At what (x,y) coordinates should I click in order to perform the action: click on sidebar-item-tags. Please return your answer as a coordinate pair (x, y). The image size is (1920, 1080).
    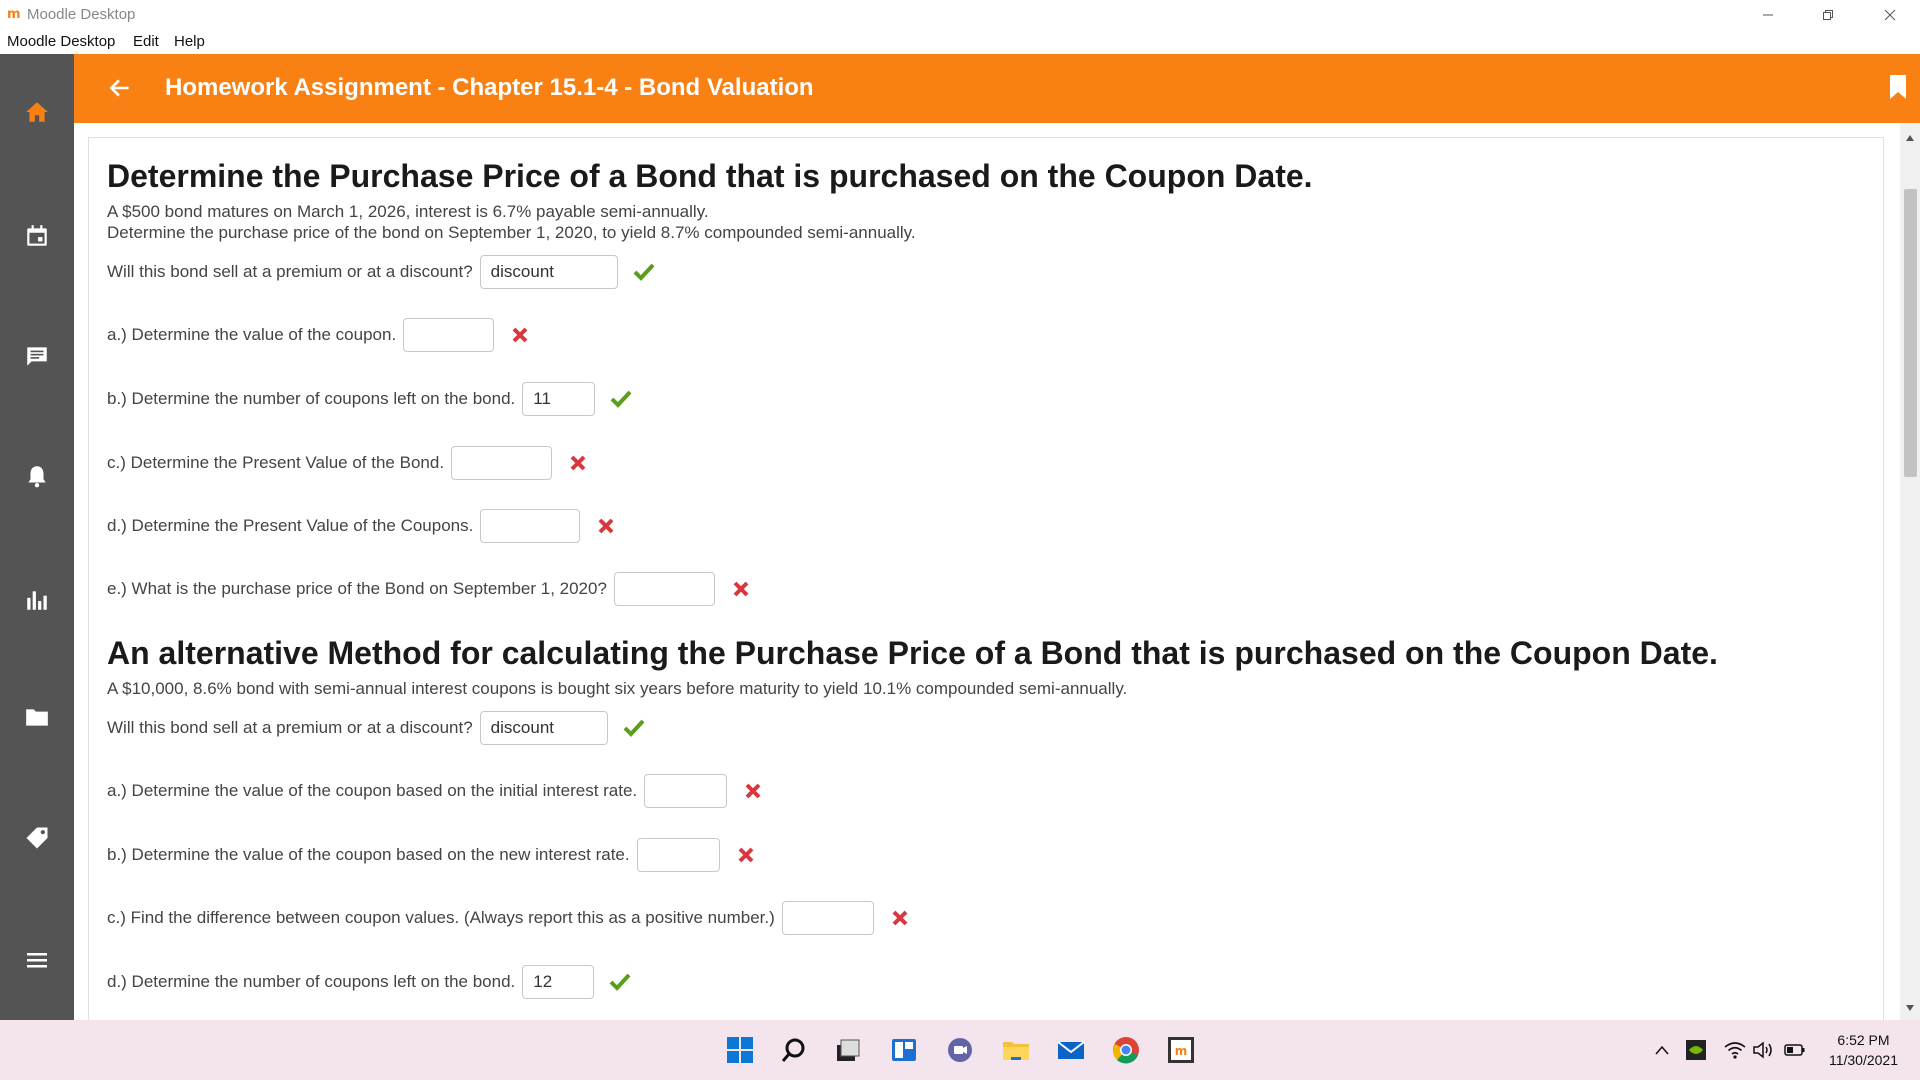
    Looking at the image, I should click on (37, 838).